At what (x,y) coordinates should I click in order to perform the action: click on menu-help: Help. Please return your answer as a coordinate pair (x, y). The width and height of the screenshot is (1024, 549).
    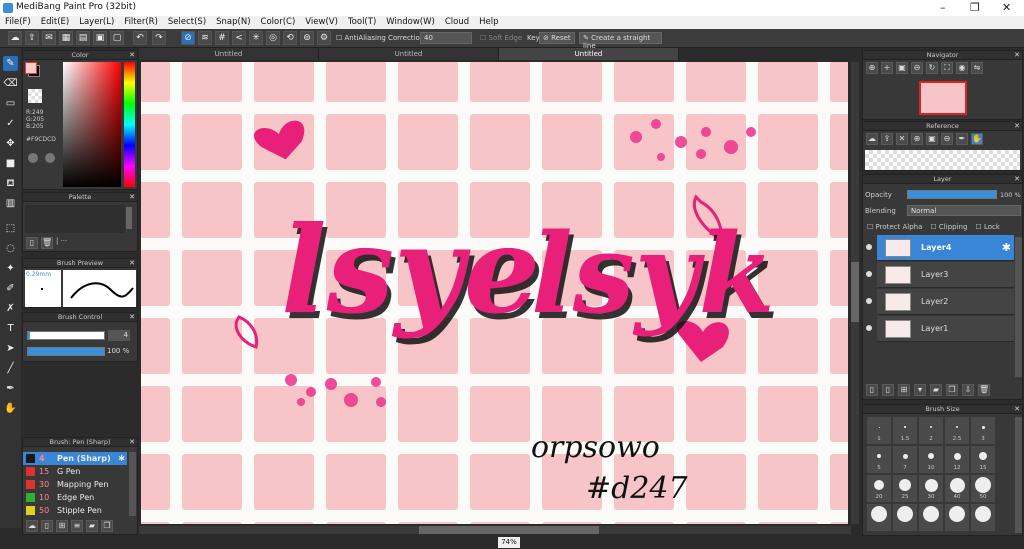
    Looking at the image, I should click on (488, 22).